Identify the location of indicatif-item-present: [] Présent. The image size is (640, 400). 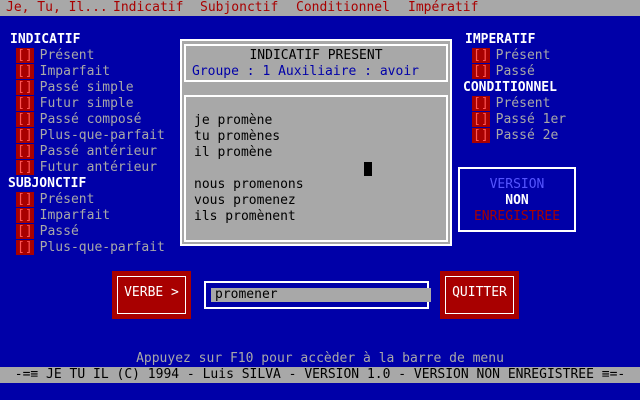
(55, 56).